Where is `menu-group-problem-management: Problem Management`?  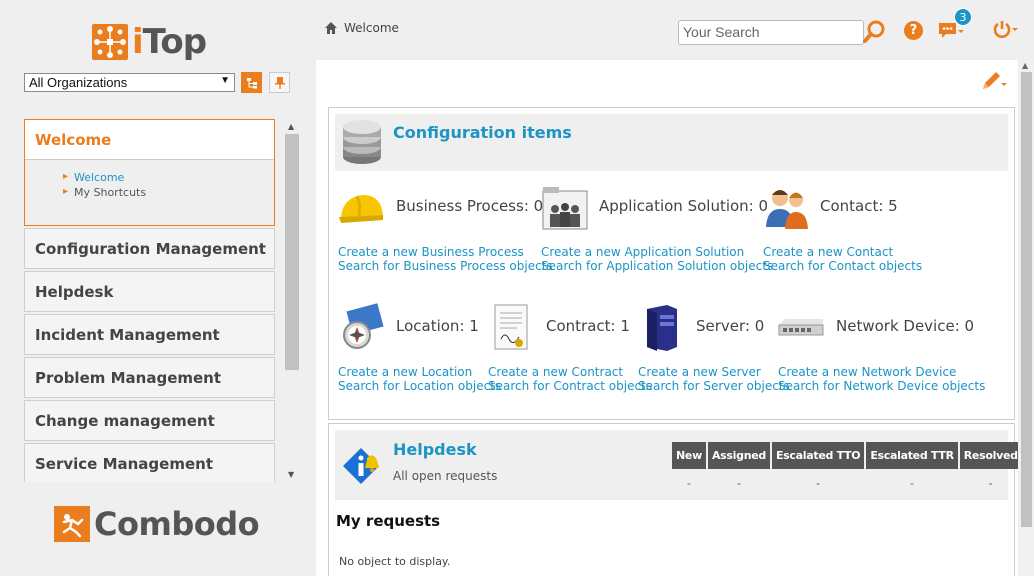
menu-group-problem-management: Problem Management is located at coordinates (149, 377).